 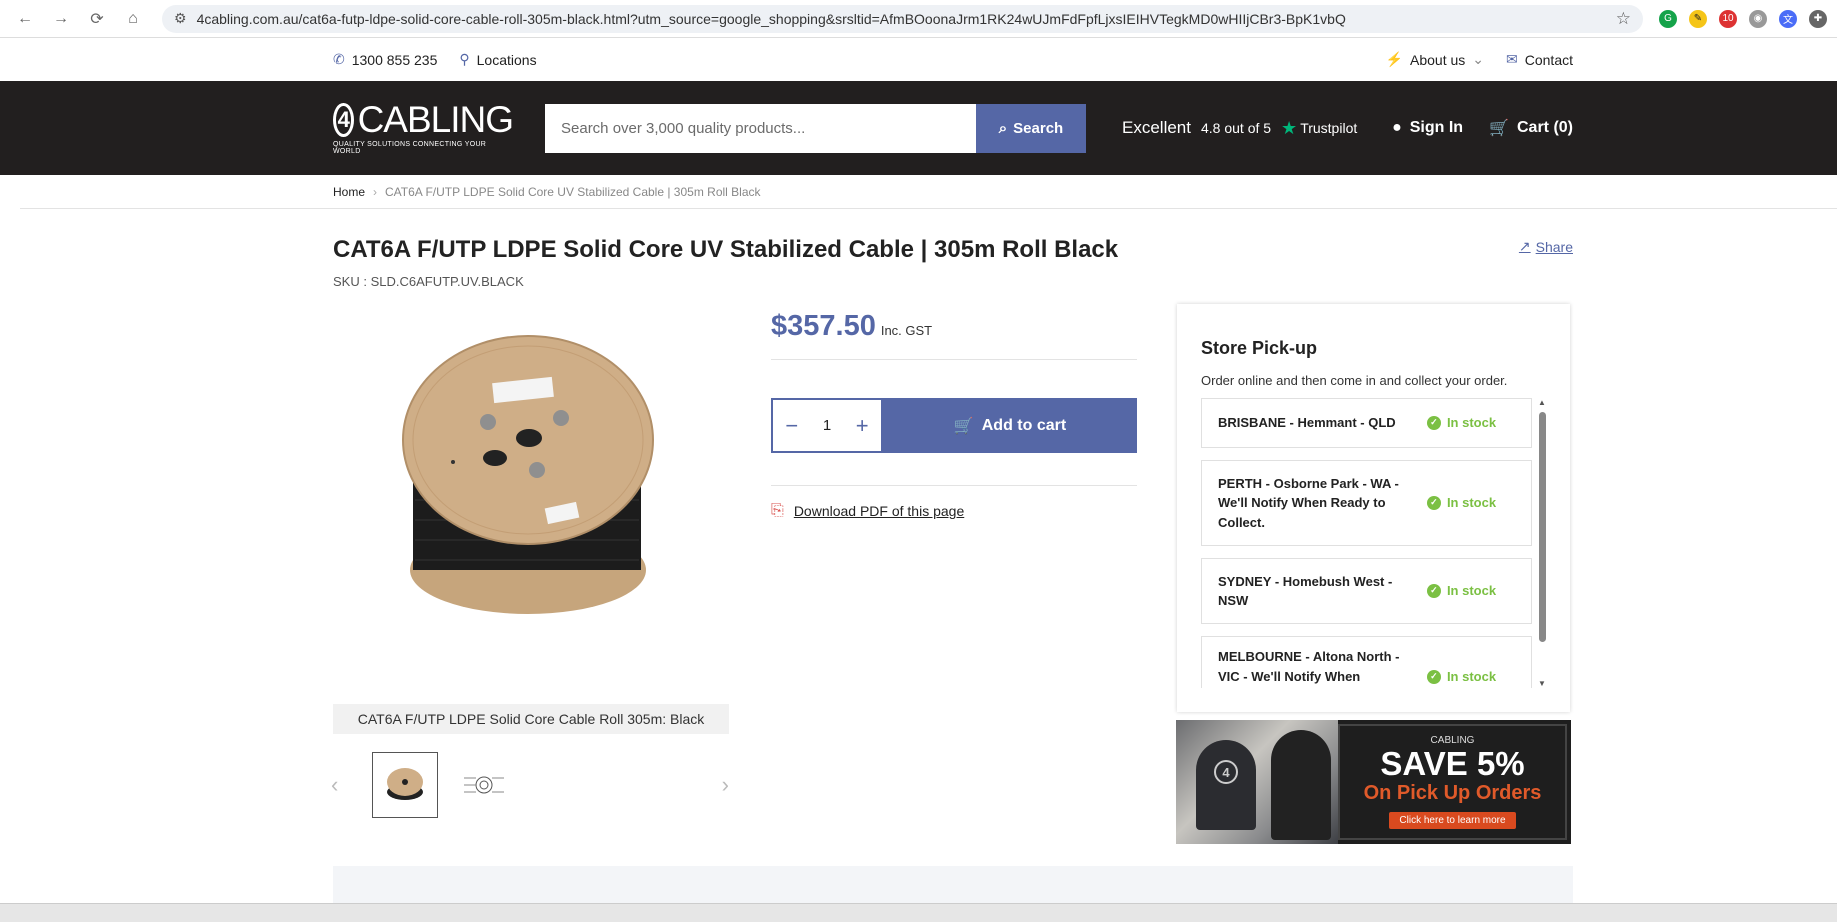 I want to click on thumb-prev-icon: ‹, so click(x=334, y=785).